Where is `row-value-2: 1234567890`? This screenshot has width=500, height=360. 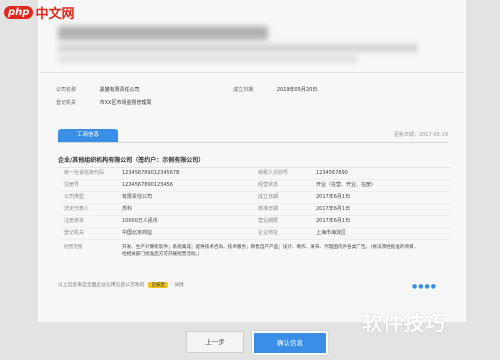
row-value-2: 1234567890 is located at coordinates (332, 173).